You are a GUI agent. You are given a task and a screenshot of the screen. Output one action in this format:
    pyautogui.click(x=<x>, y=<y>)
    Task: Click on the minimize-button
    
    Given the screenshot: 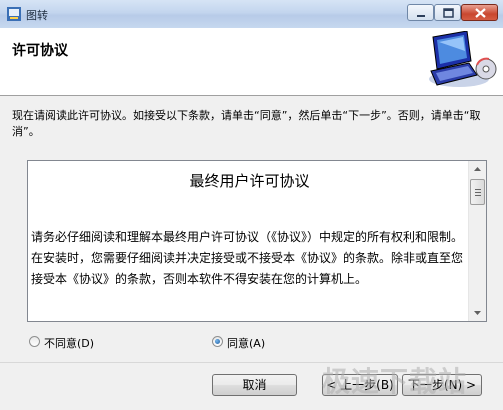 What is the action you would take?
    pyautogui.click(x=420, y=12)
    